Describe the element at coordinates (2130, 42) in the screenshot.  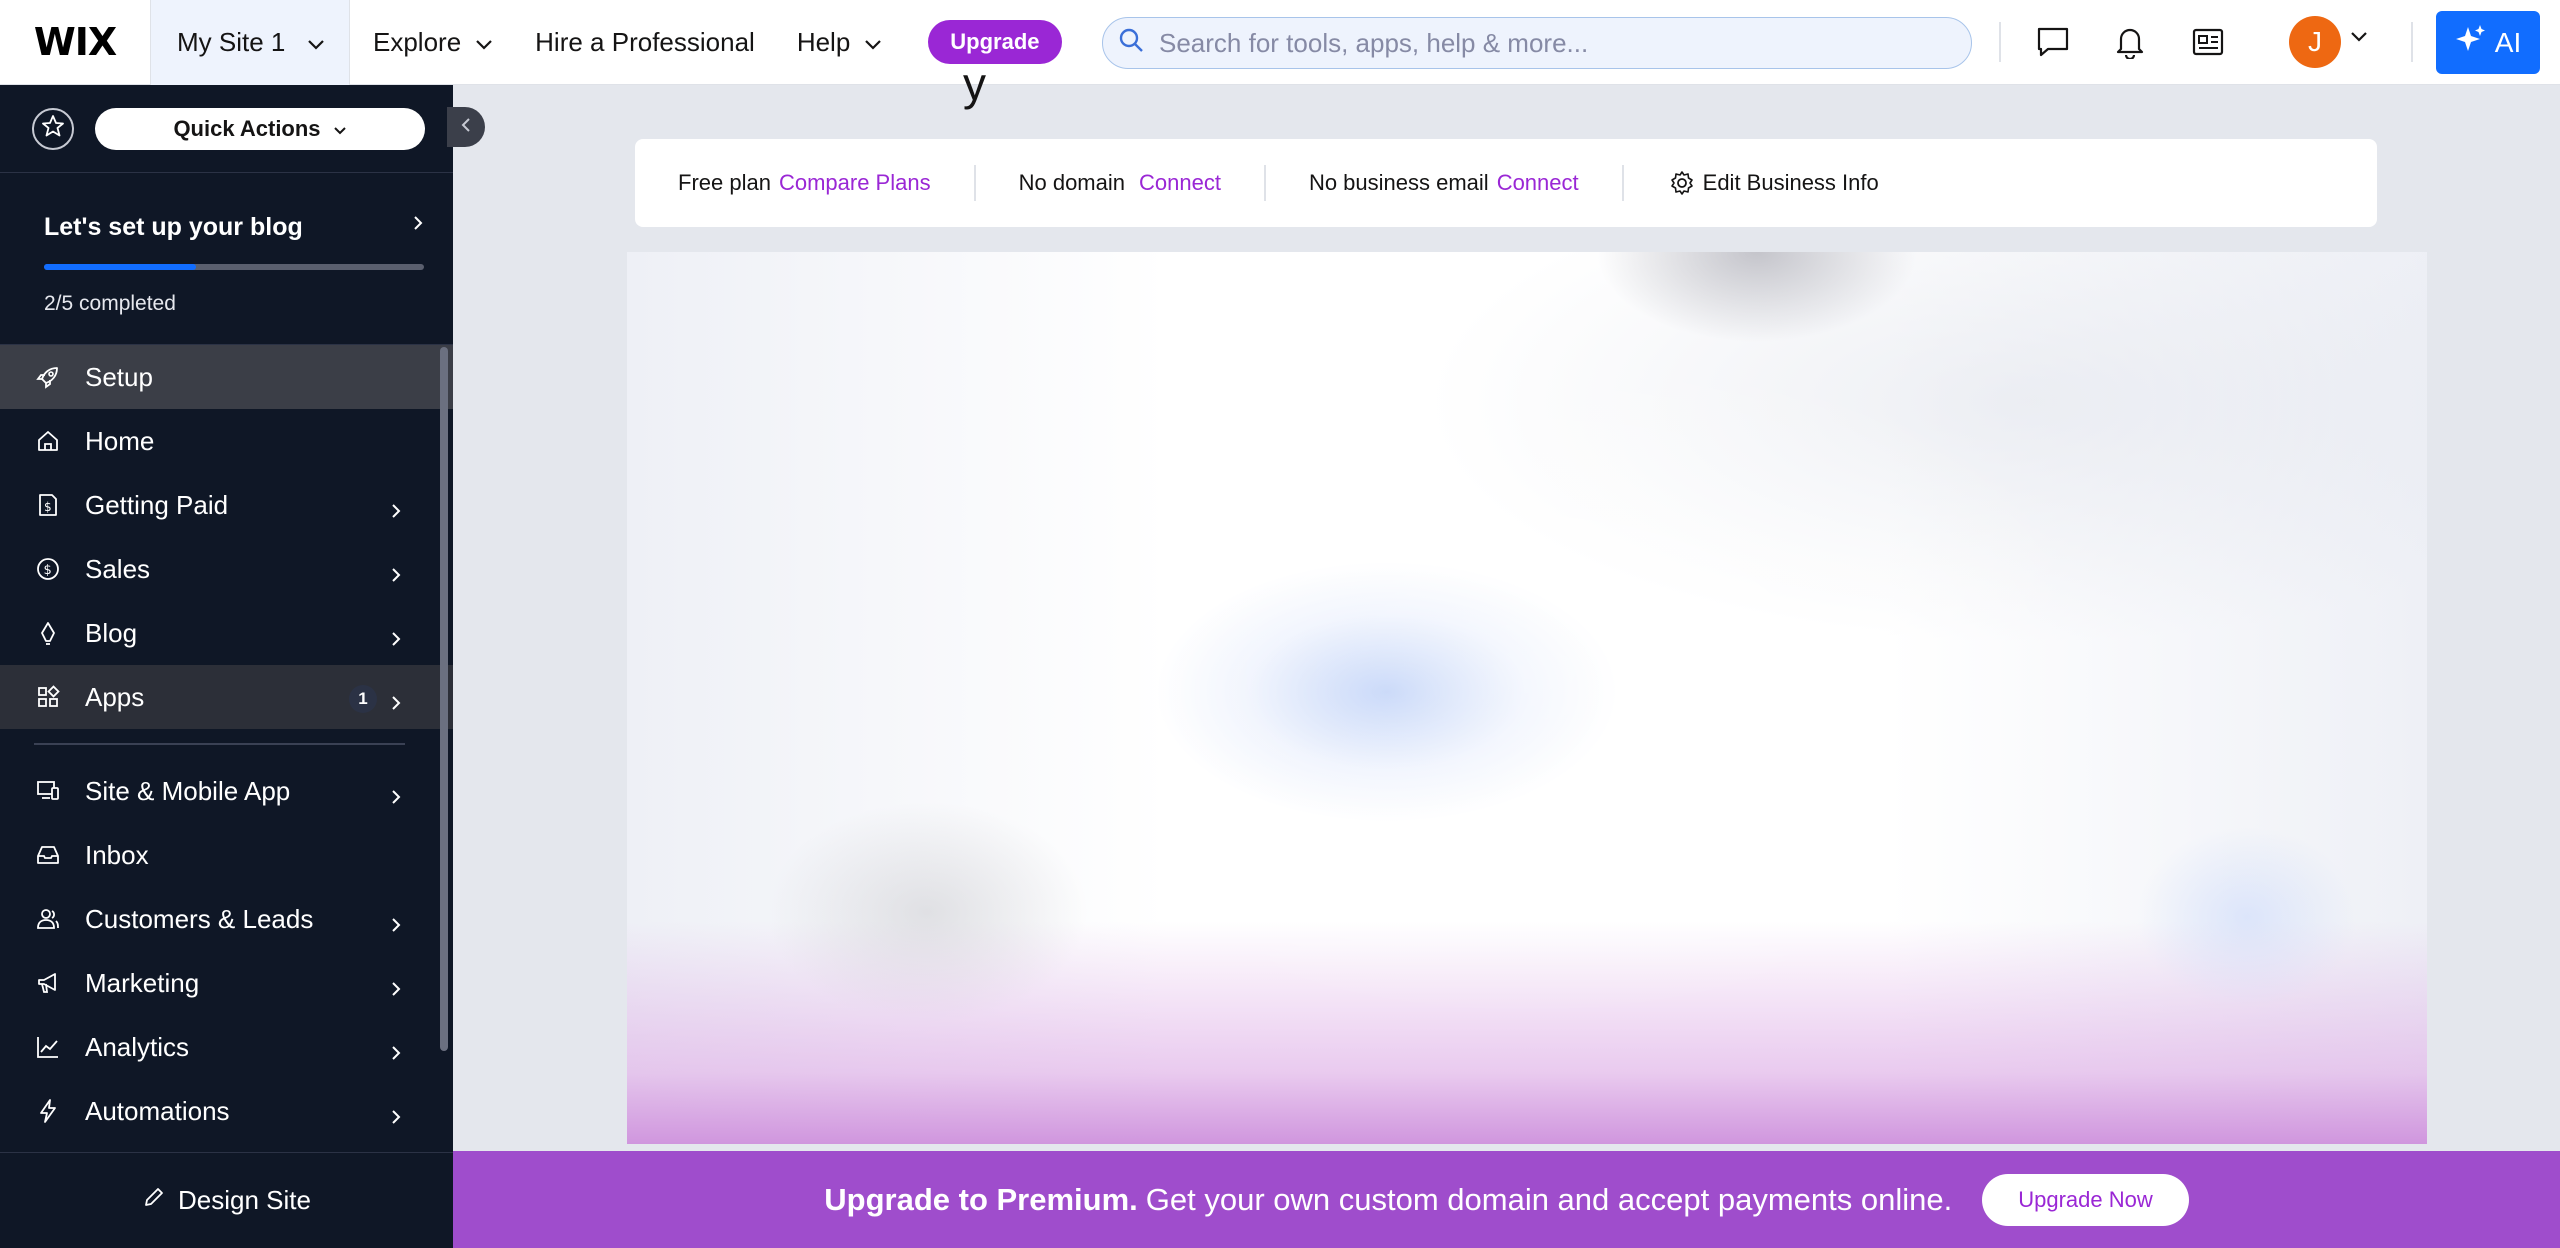
I see `bell-icon` at that location.